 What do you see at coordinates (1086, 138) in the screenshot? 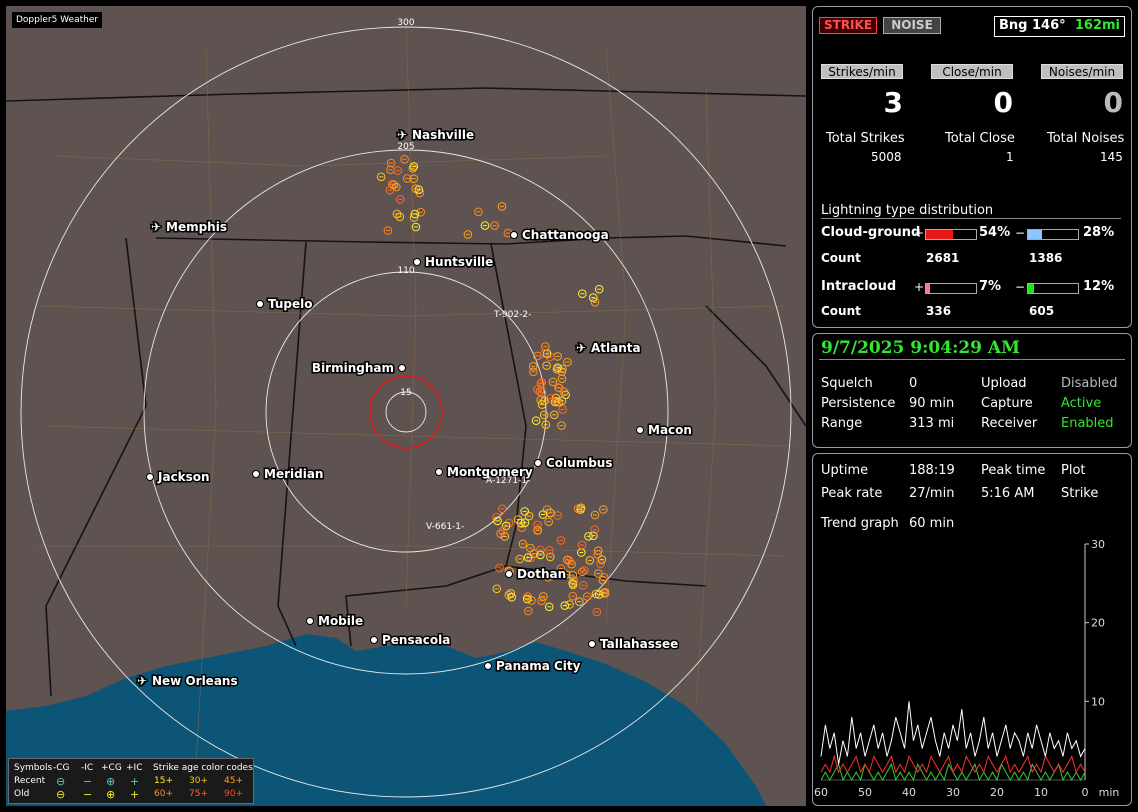
I see `total-noises-label: Total Noises` at bounding box center [1086, 138].